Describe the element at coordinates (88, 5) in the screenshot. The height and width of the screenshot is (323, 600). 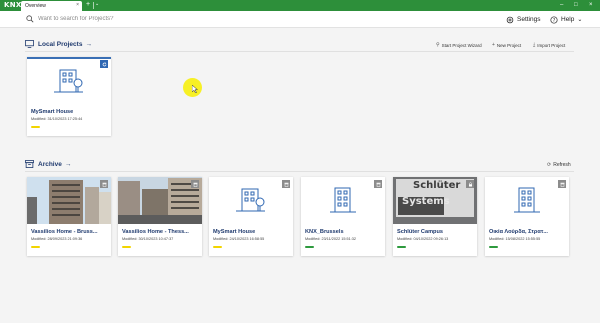
I see `add-tab-icon: +` at that location.